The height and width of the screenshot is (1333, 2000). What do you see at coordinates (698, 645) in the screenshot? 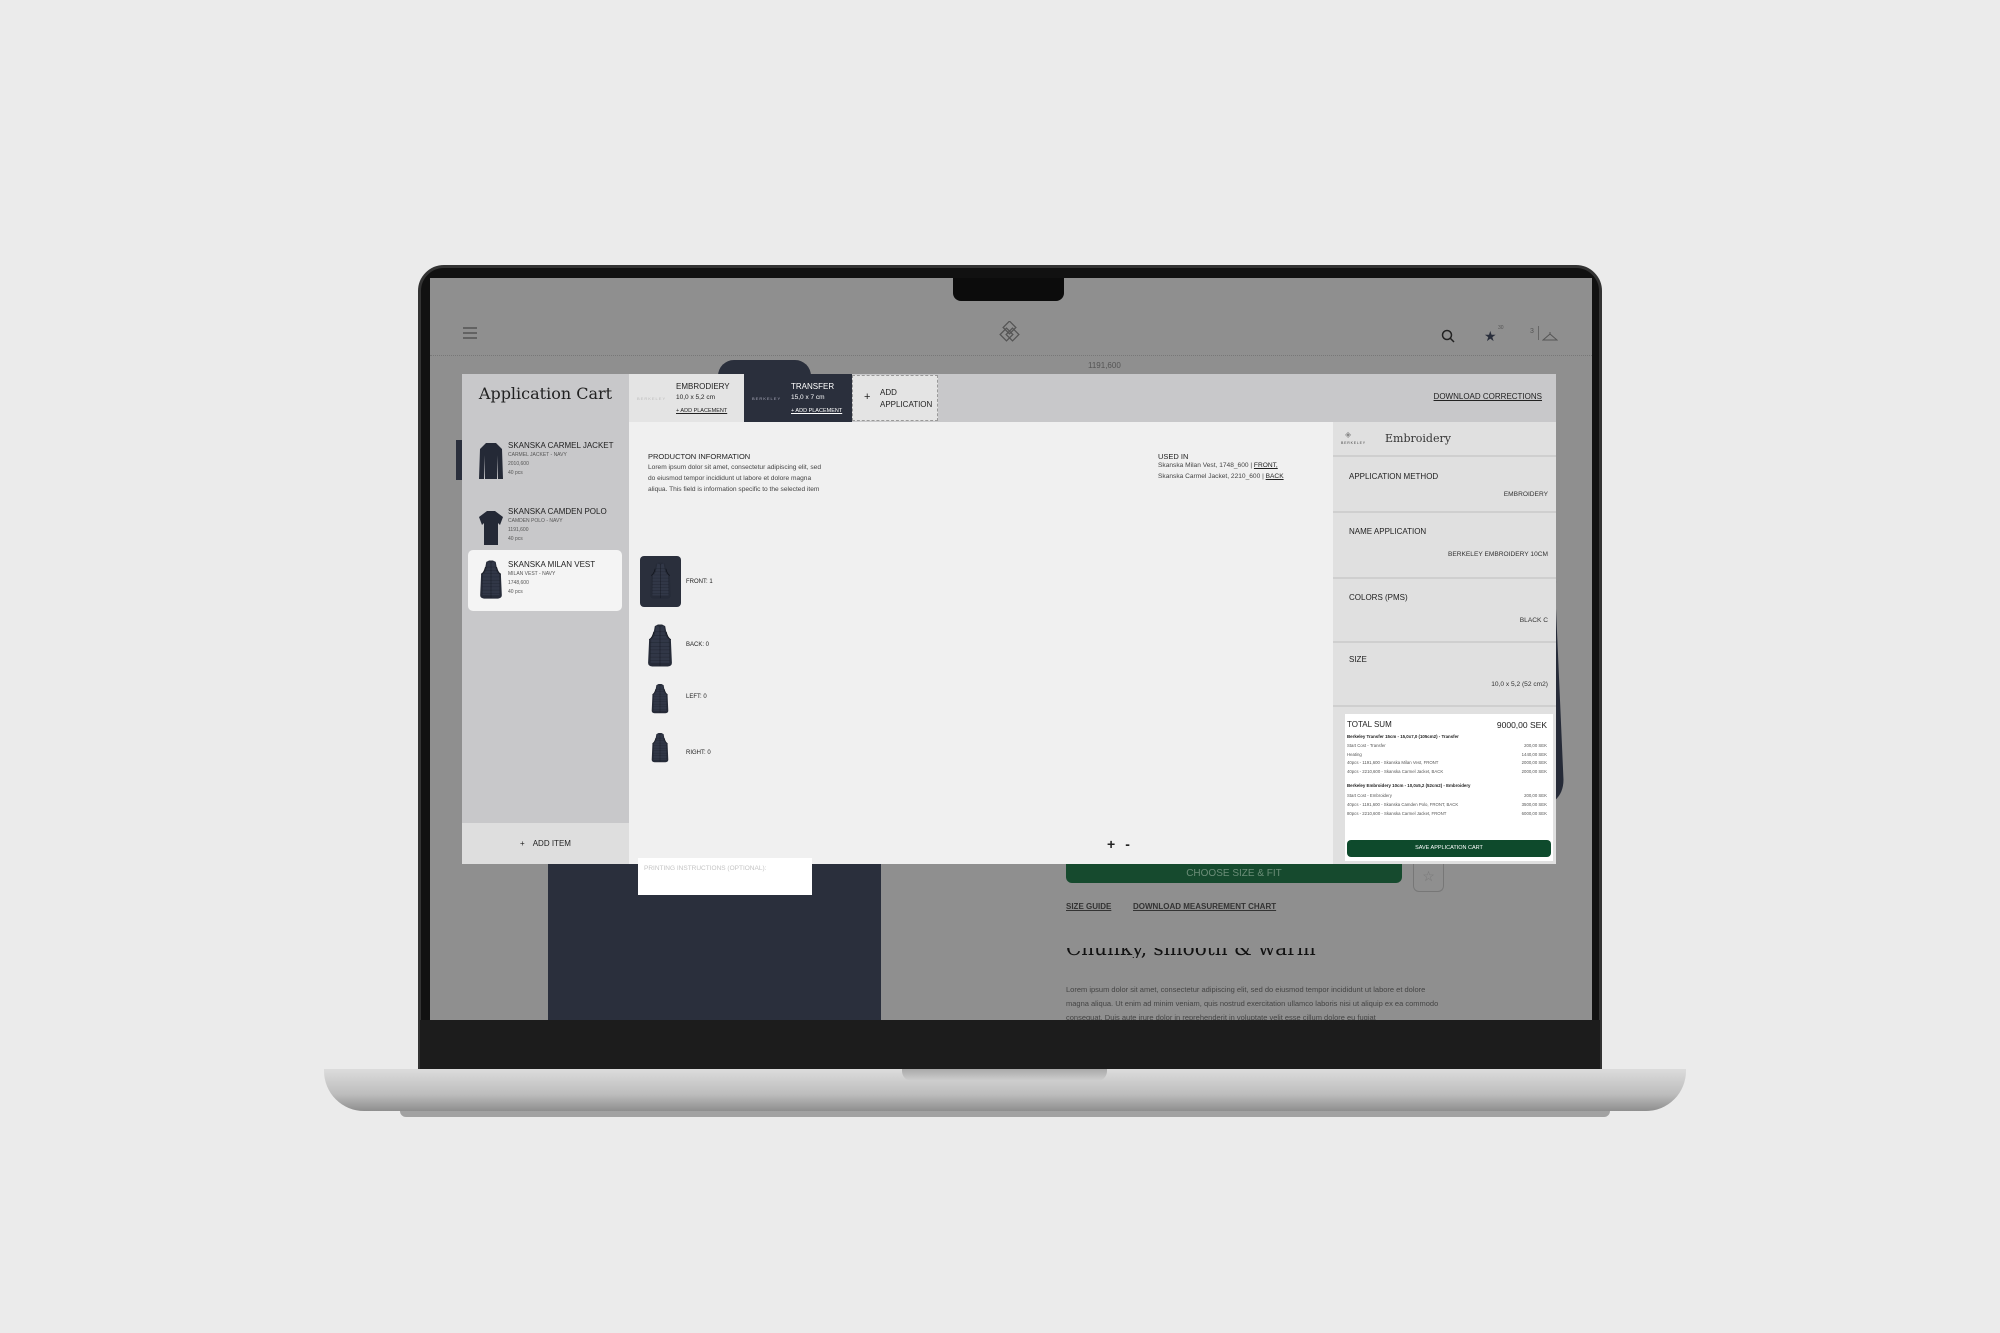
I see `placement-back-label: BACK: 0` at bounding box center [698, 645].